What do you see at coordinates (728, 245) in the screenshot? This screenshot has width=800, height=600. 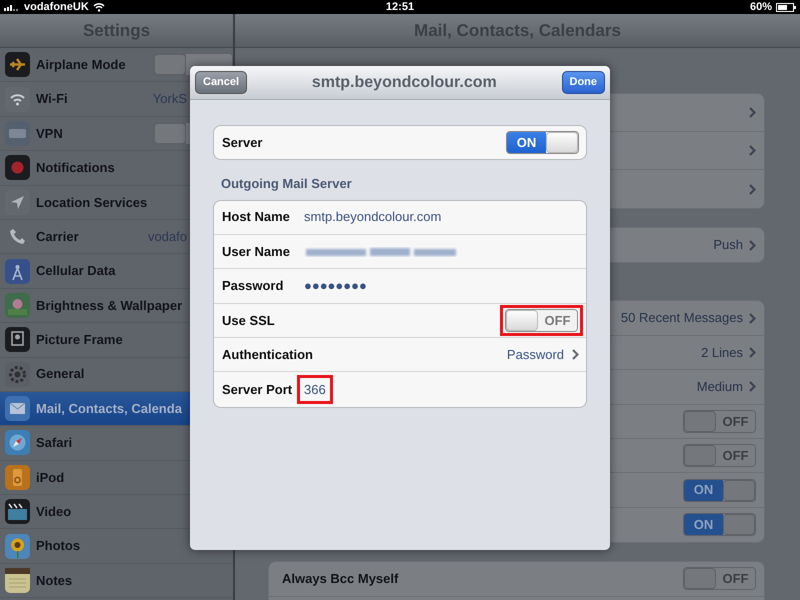 I see `row-value: Push` at bounding box center [728, 245].